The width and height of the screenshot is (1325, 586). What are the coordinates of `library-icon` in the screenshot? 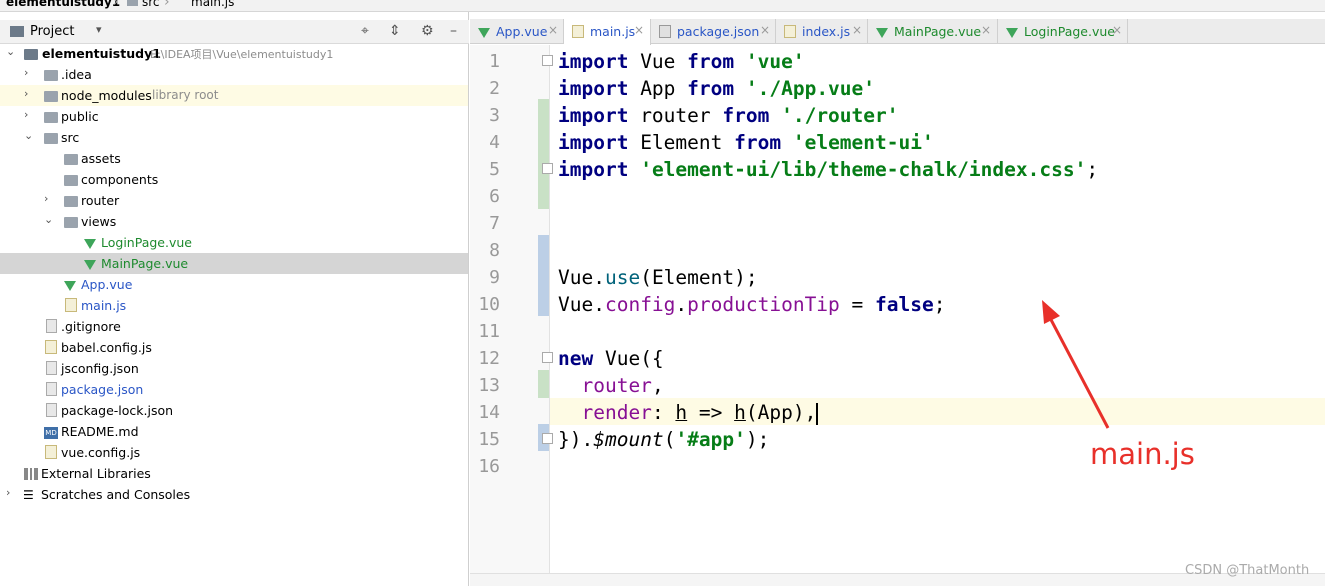 It's located at (31, 474).